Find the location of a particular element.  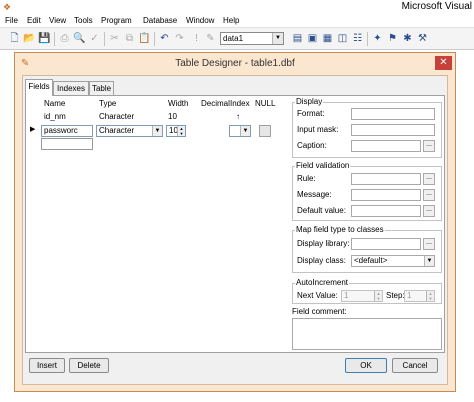

dialog-title: Table Designer - table1.dbf is located at coordinates (235, 63).